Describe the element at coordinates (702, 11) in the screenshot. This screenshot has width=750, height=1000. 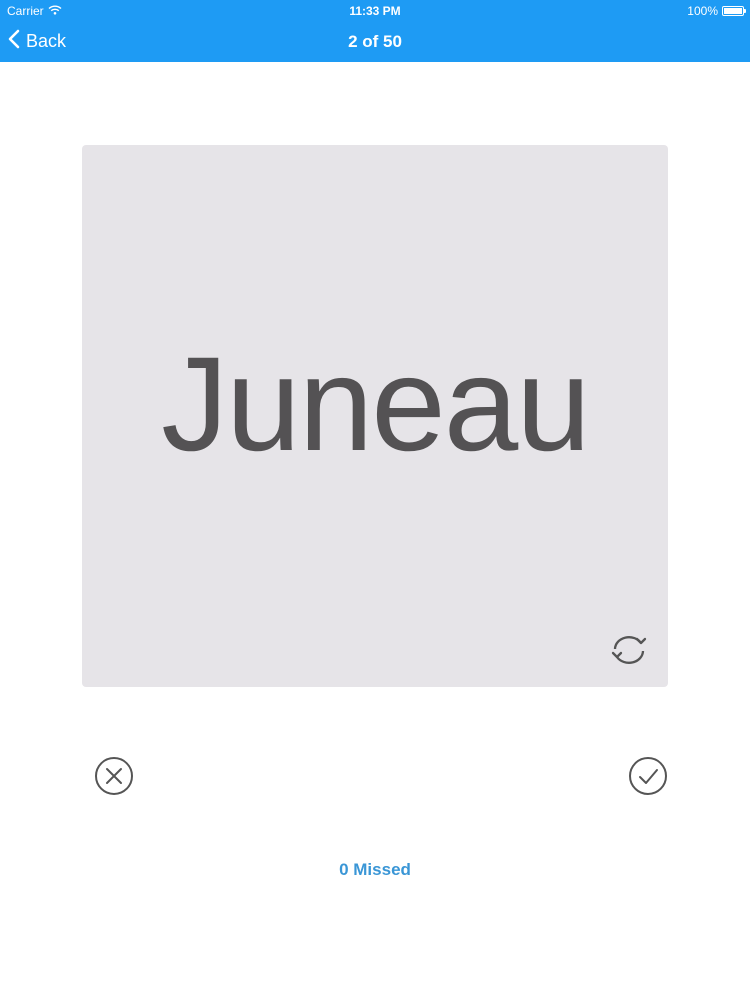
I see `battery-percent: 100%` at that location.